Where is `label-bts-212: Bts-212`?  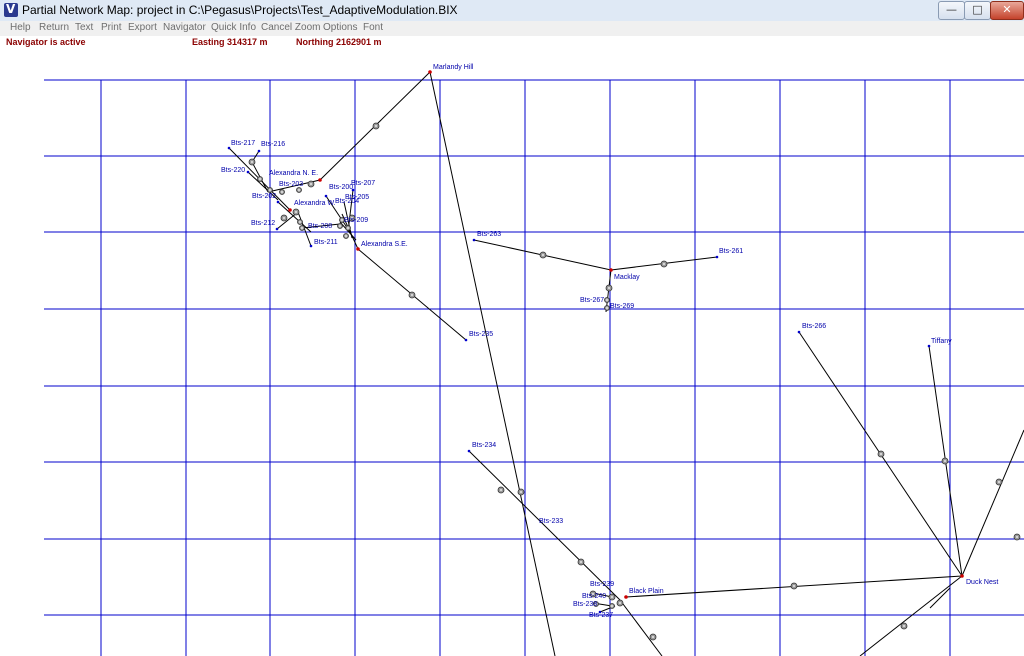
label-bts-212: Bts-212 is located at coordinates (263, 223).